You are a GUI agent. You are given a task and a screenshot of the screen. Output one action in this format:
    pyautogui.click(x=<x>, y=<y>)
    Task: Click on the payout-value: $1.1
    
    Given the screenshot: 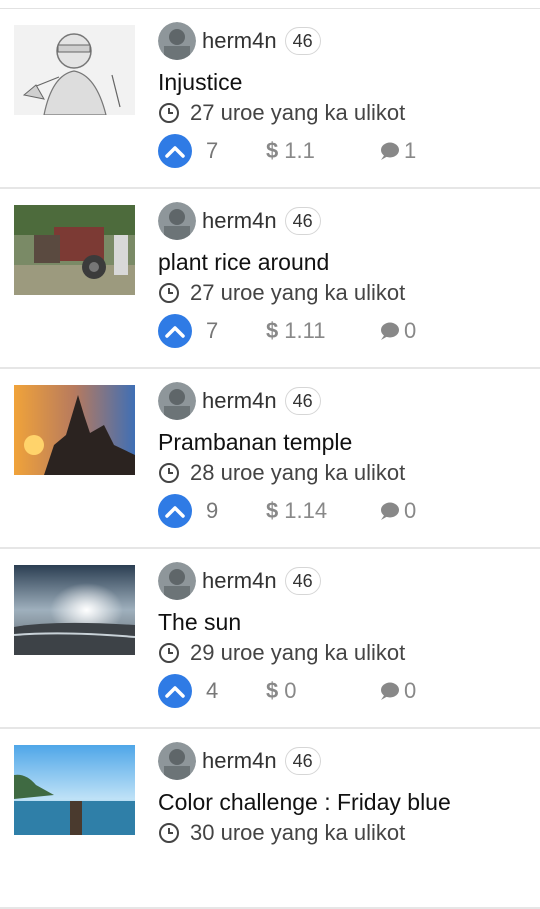 What is the action you would take?
    pyautogui.click(x=322, y=151)
    